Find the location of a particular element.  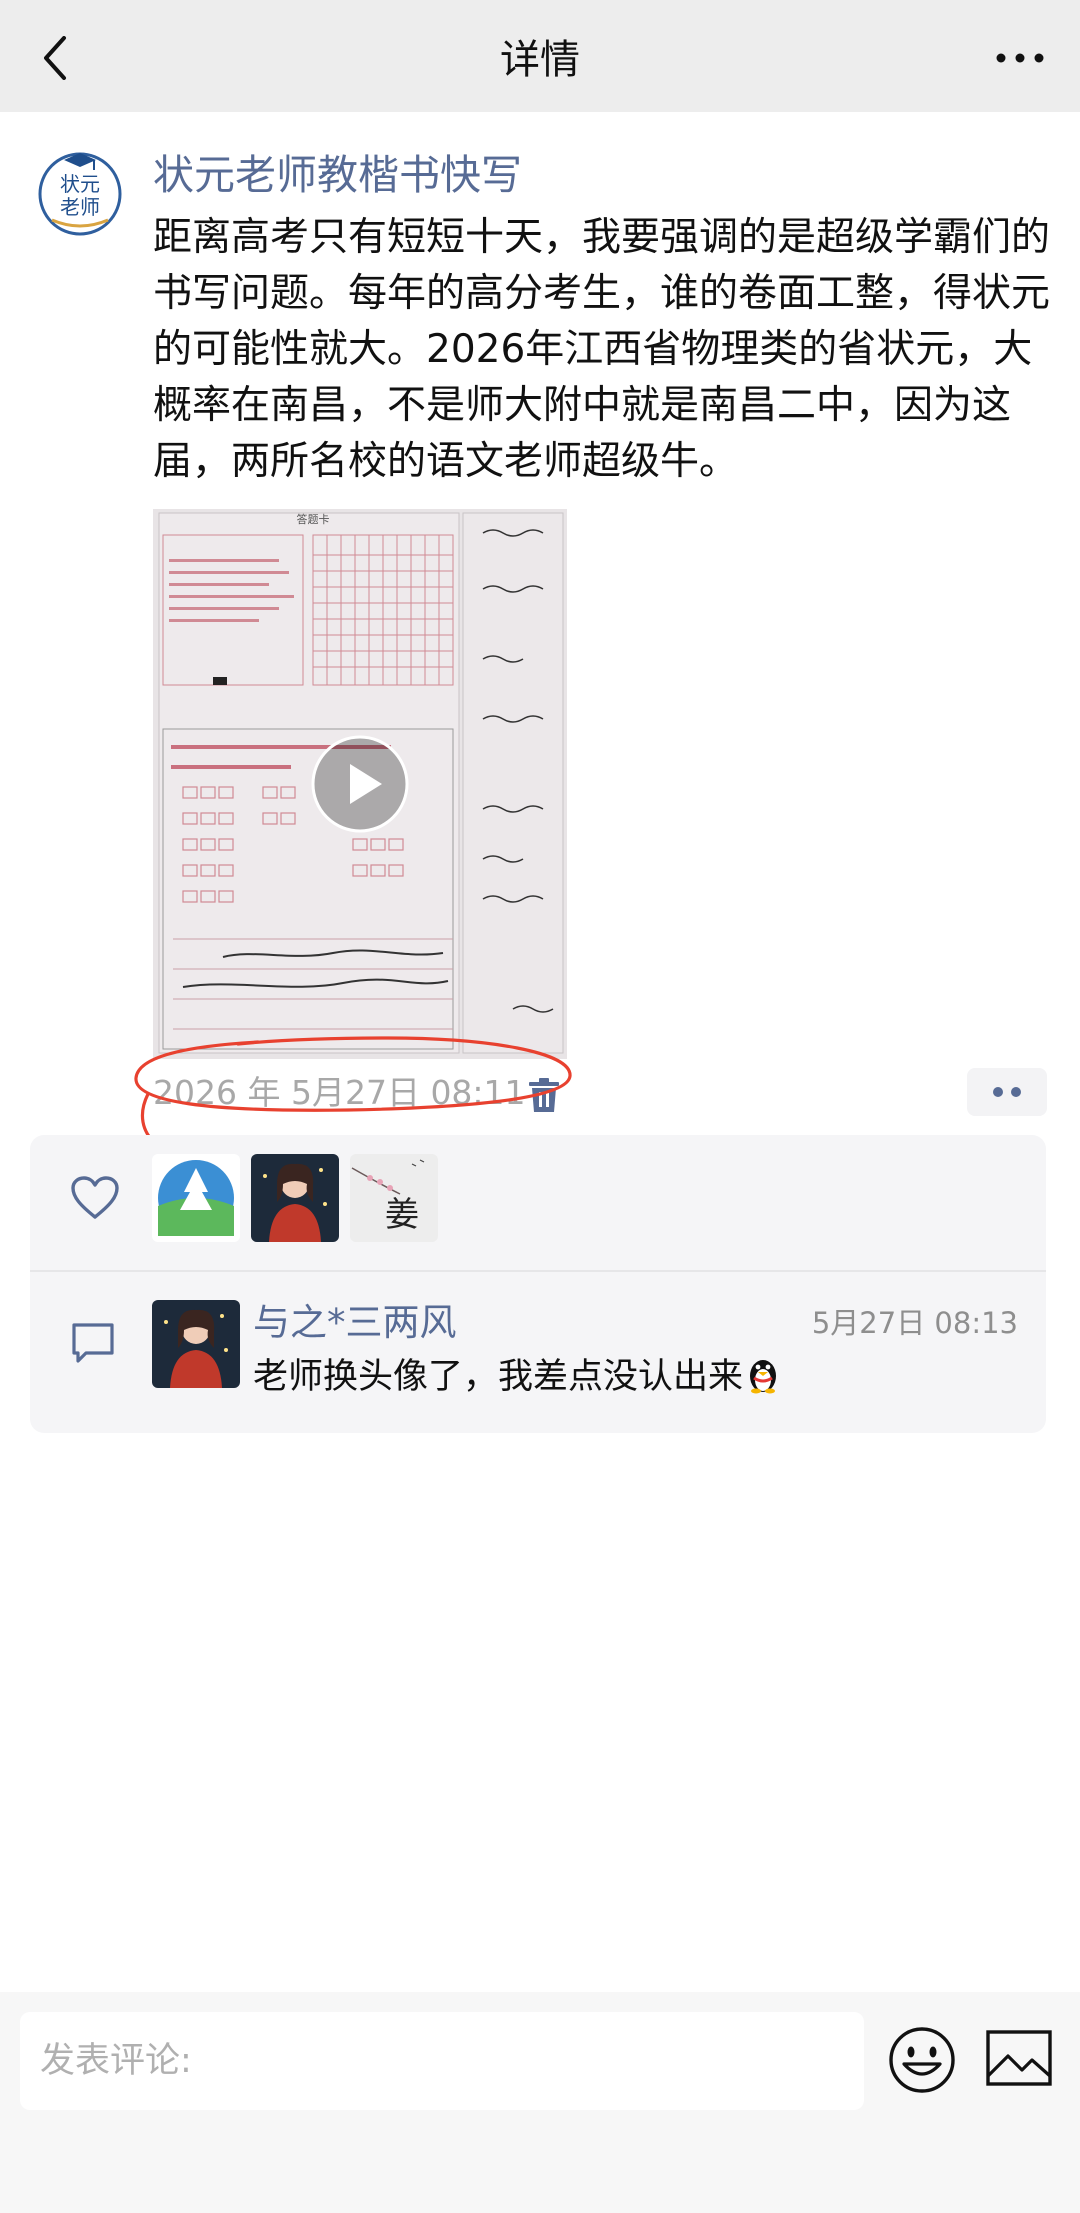

back-button is located at coordinates (55, 58).